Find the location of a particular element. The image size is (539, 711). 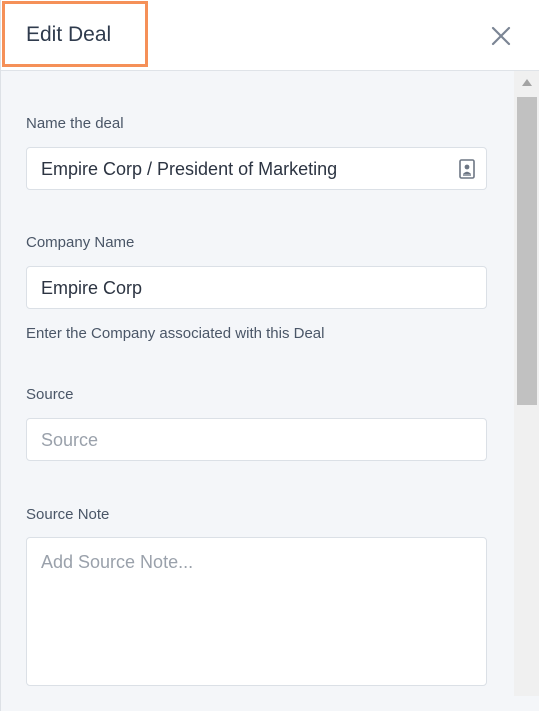

page-title: Edit Deal is located at coordinates (69, 34).